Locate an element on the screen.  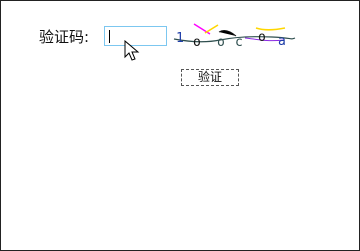
captcha-label: 验证码: is located at coordinates (64, 37).